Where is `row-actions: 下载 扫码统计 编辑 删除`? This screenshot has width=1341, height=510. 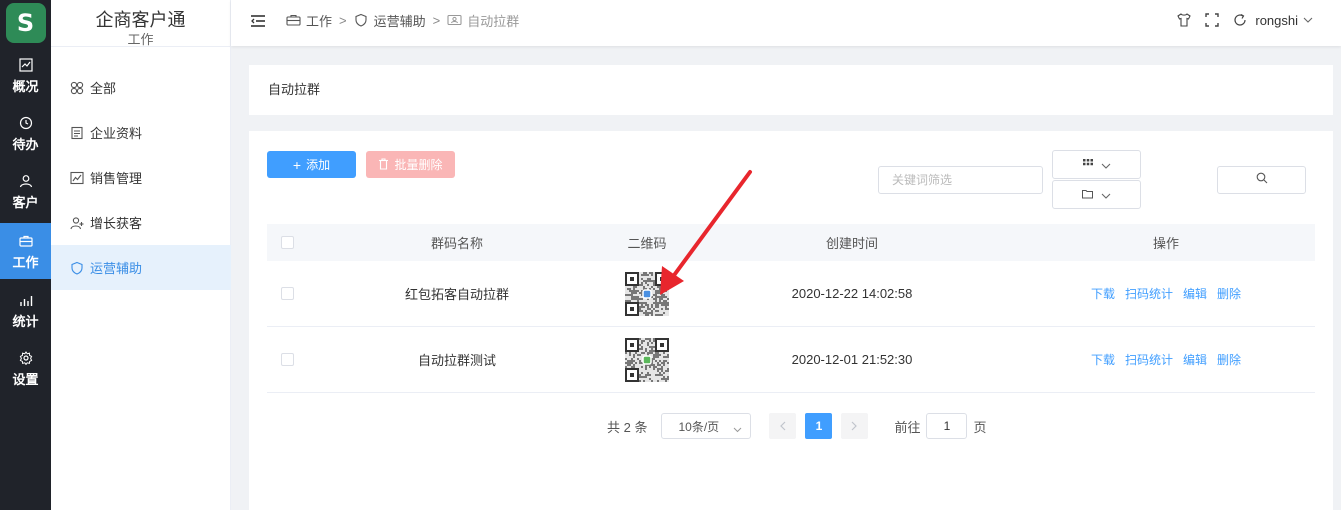
row-actions: 下载 扫码统计 编辑 删除 is located at coordinates (1166, 293).